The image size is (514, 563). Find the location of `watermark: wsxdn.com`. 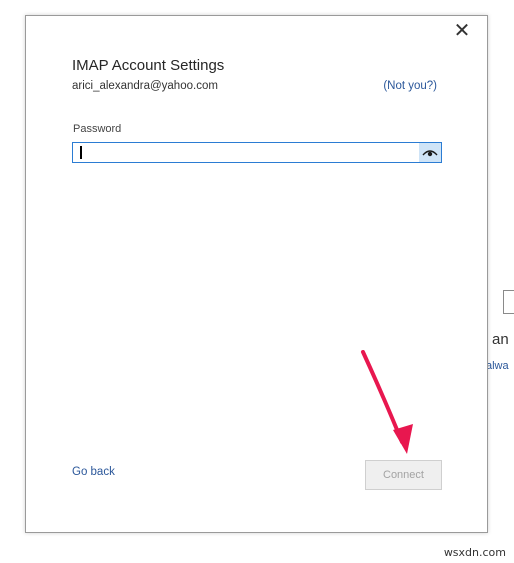

watermark: wsxdn.com is located at coordinates (474, 552).